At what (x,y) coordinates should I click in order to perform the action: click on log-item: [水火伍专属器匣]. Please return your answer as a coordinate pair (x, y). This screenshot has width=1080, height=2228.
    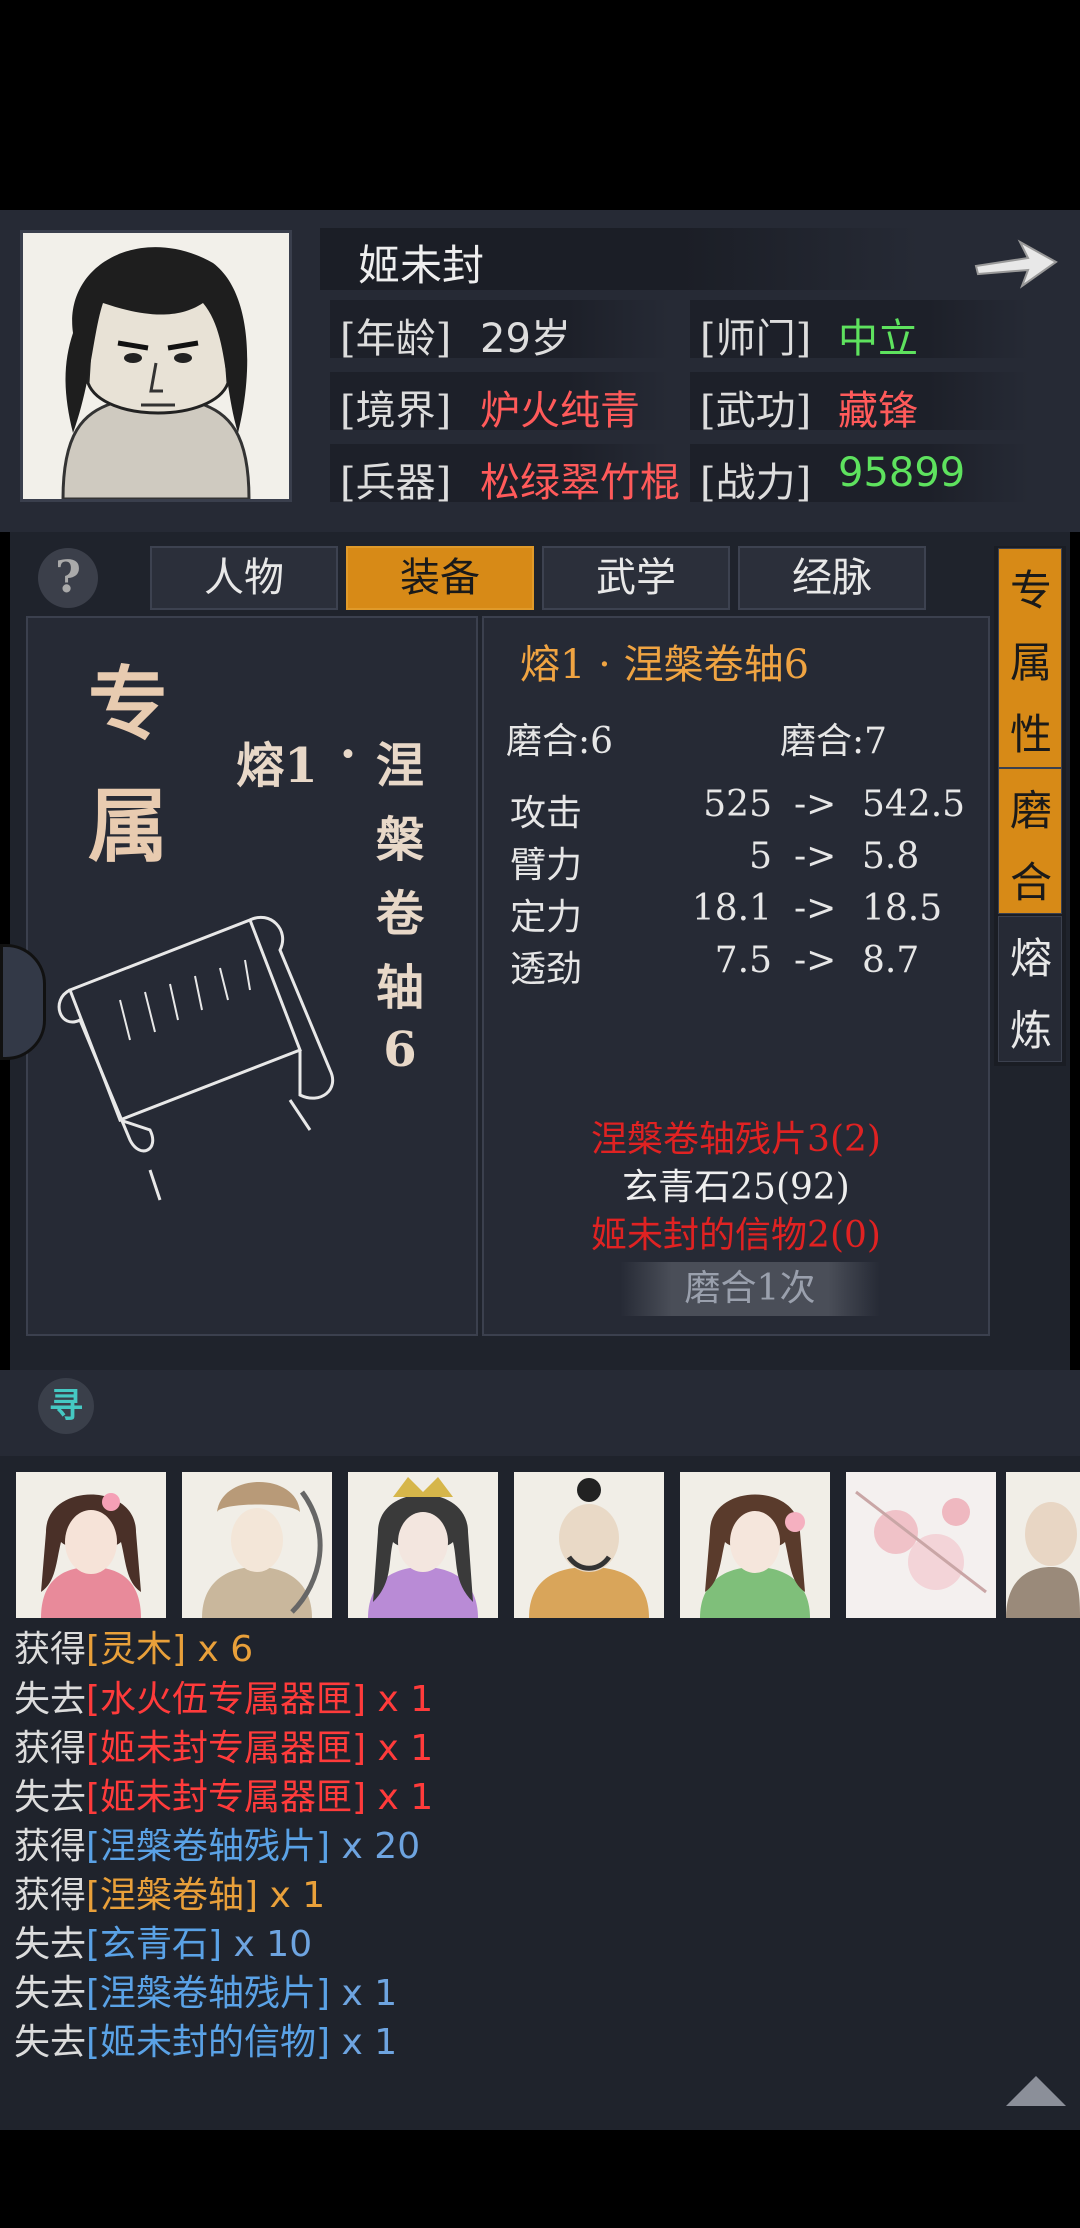
    Looking at the image, I should click on (226, 1699).